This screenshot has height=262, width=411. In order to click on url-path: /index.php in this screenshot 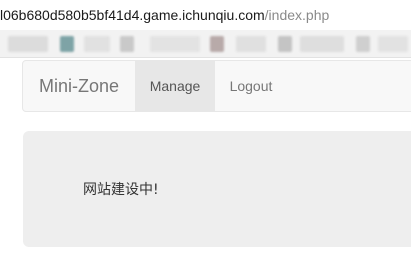, I will do `click(297, 15)`.